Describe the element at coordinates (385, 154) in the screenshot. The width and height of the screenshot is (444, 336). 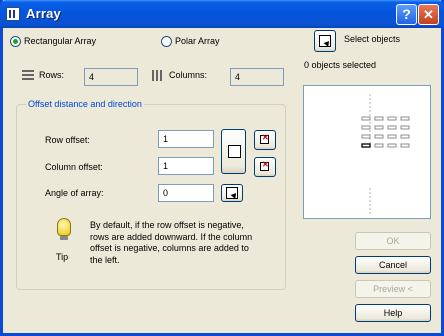
I see `array-preview-graphic` at that location.